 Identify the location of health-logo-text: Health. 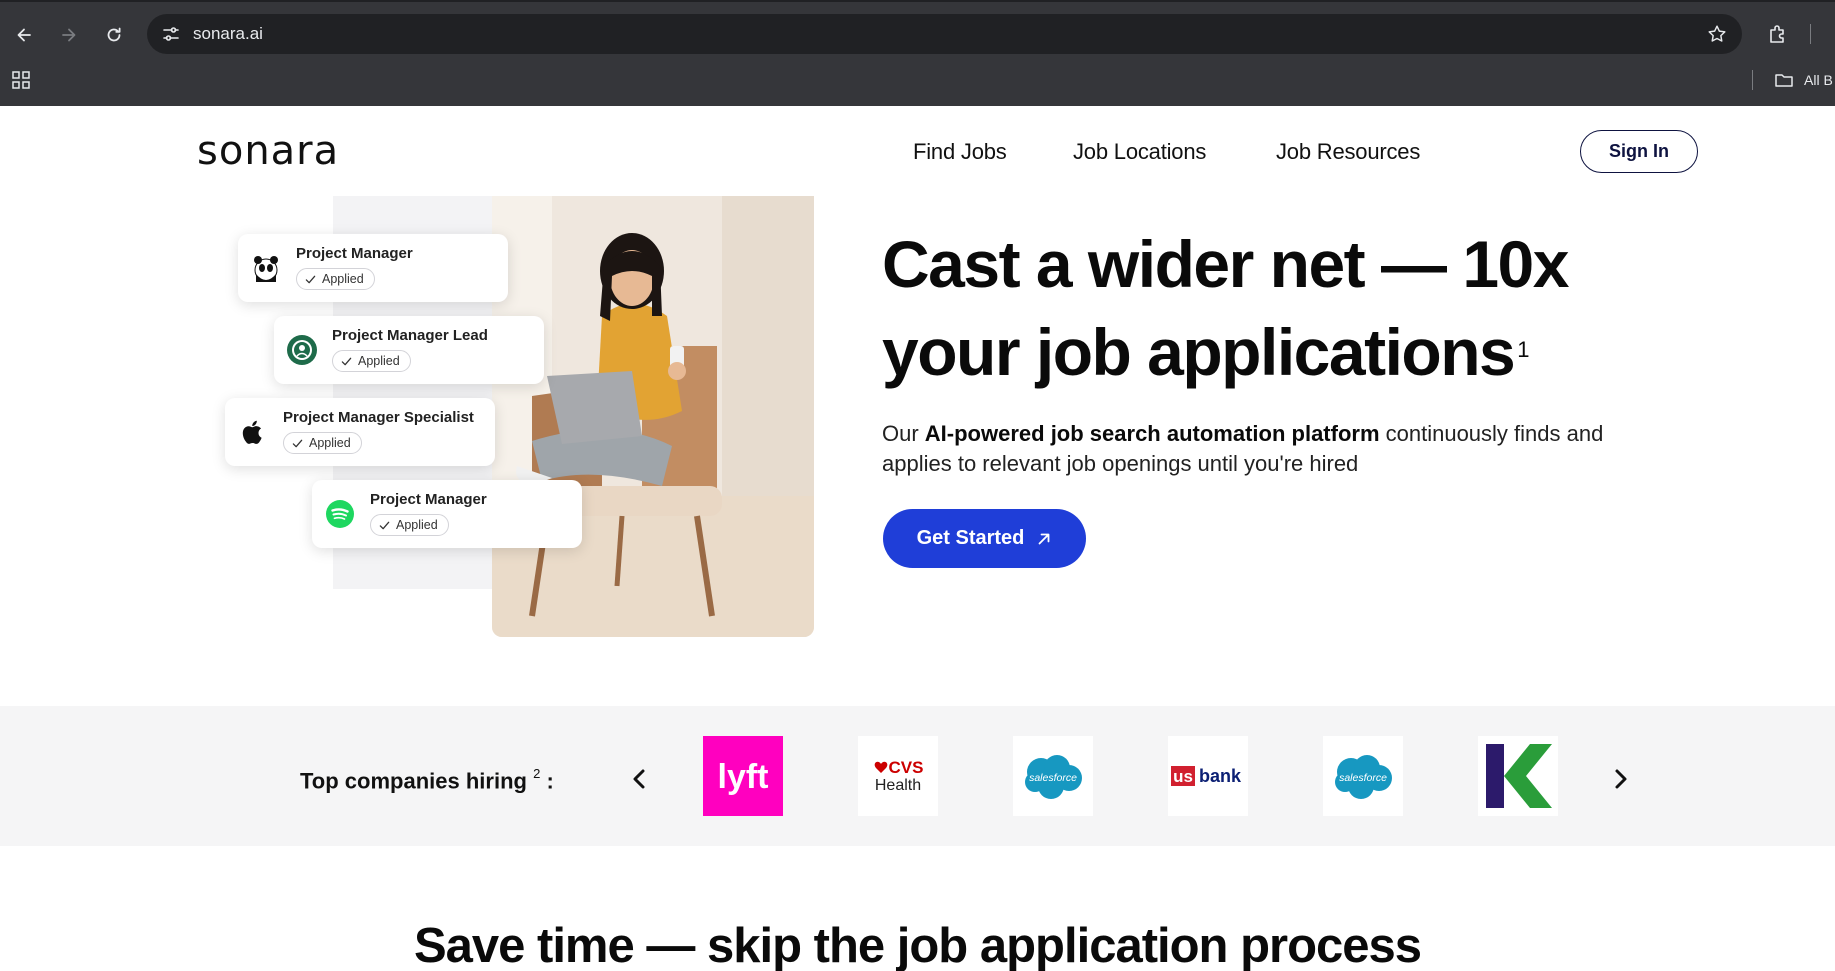
(898, 785).